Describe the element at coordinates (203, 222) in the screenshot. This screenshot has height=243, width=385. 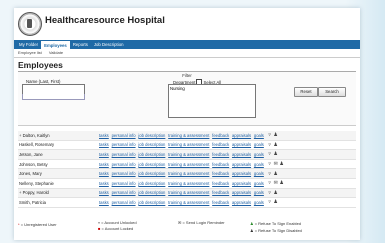
I see `legend-reminder: = Send Login Reminder` at that location.